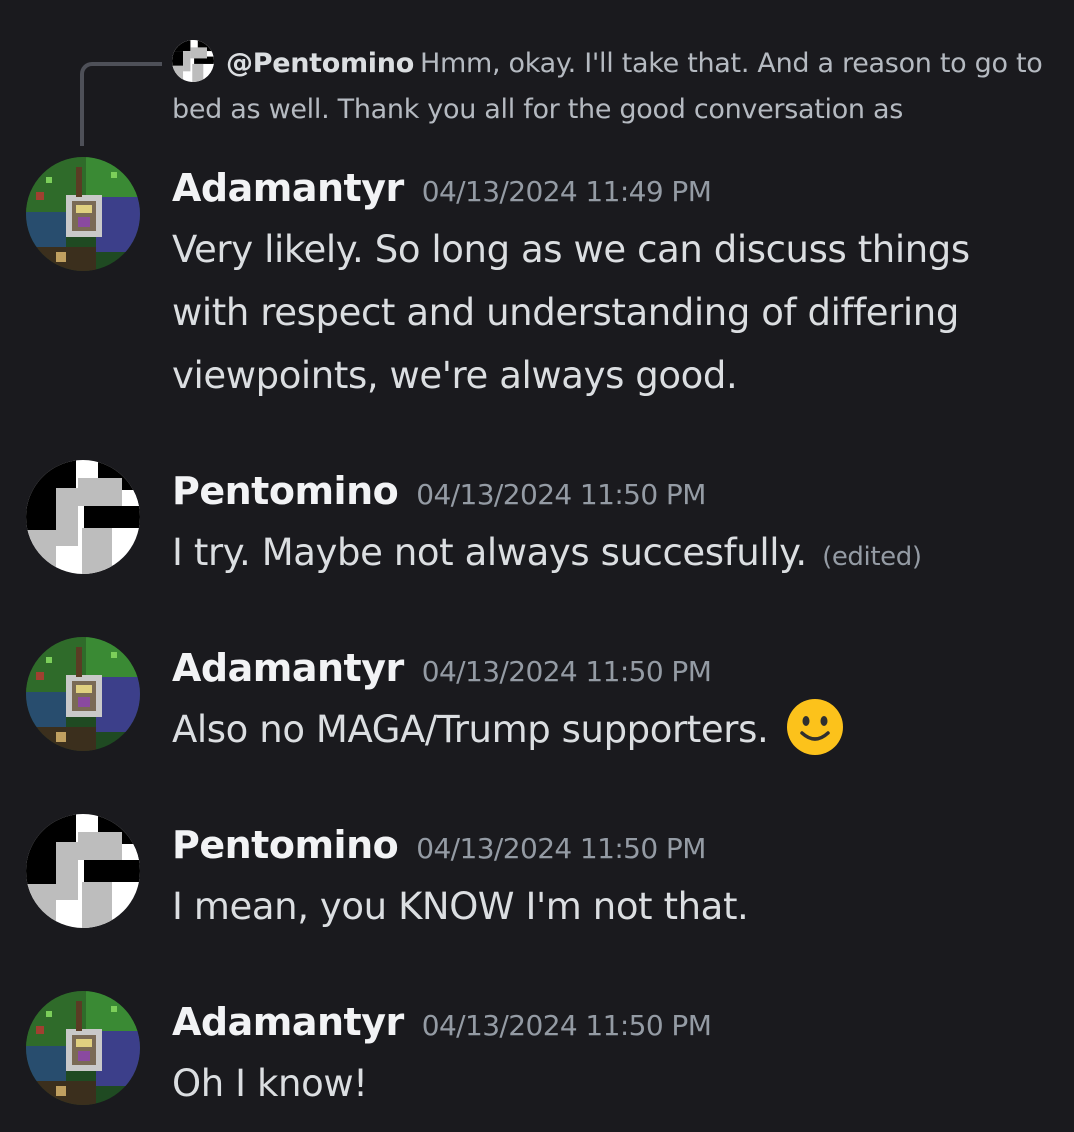 The image size is (1074, 1132). Describe the element at coordinates (489, 552) in the screenshot. I see `message-text: I try. Maybe not always succesfully.` at that location.